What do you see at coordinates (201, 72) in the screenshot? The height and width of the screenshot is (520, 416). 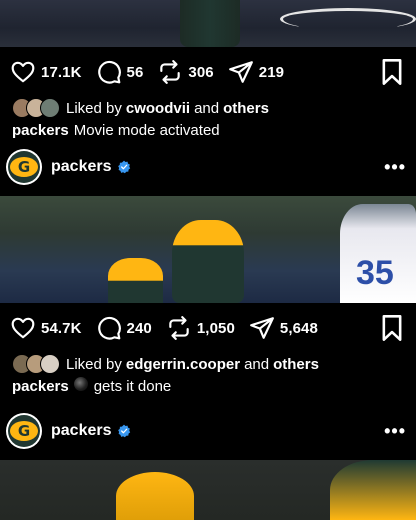 I see `repost-count: 306` at bounding box center [201, 72].